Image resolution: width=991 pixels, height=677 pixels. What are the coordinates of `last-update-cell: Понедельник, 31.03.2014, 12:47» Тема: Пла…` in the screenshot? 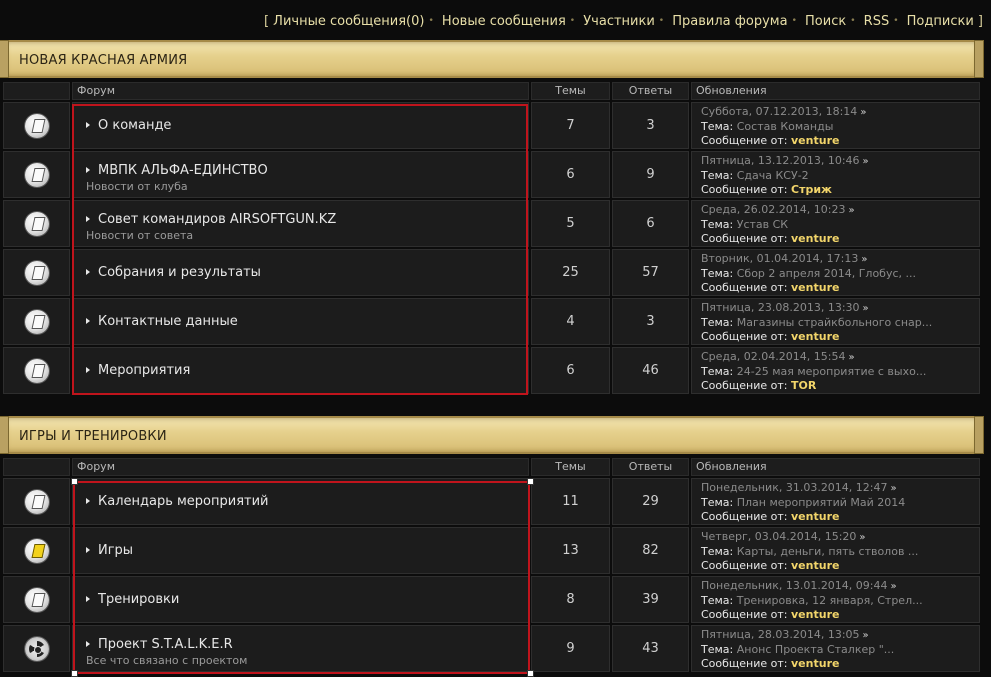 It's located at (835, 501).